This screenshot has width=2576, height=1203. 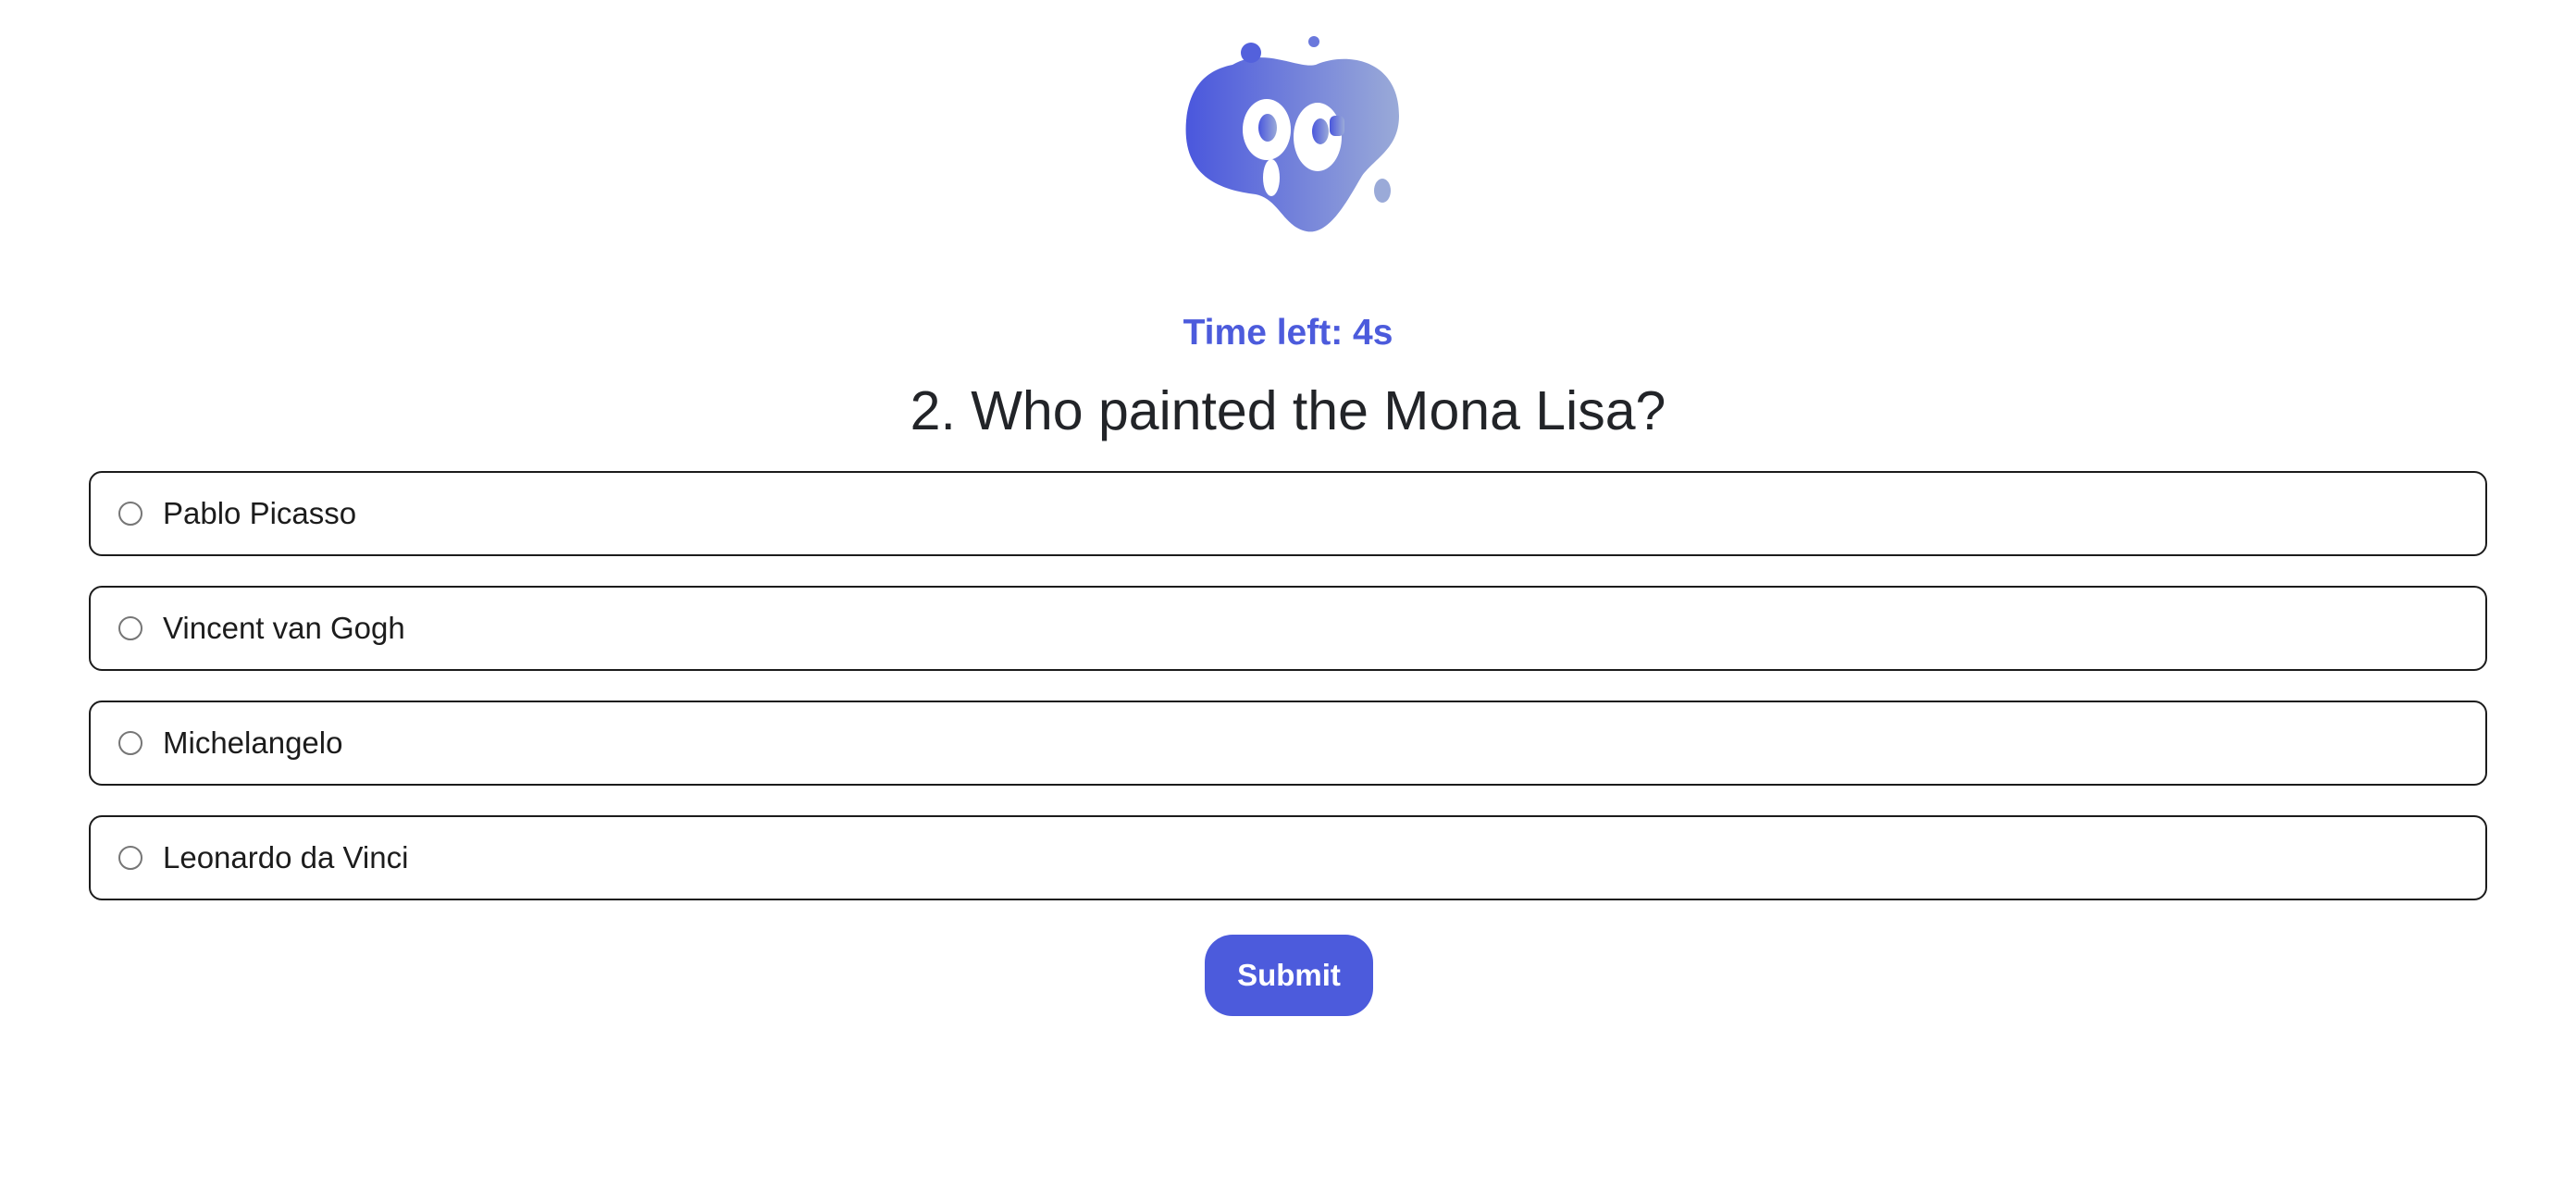 What do you see at coordinates (286, 857) in the screenshot?
I see `answer-option-label: Leonardo da Vinci` at bounding box center [286, 857].